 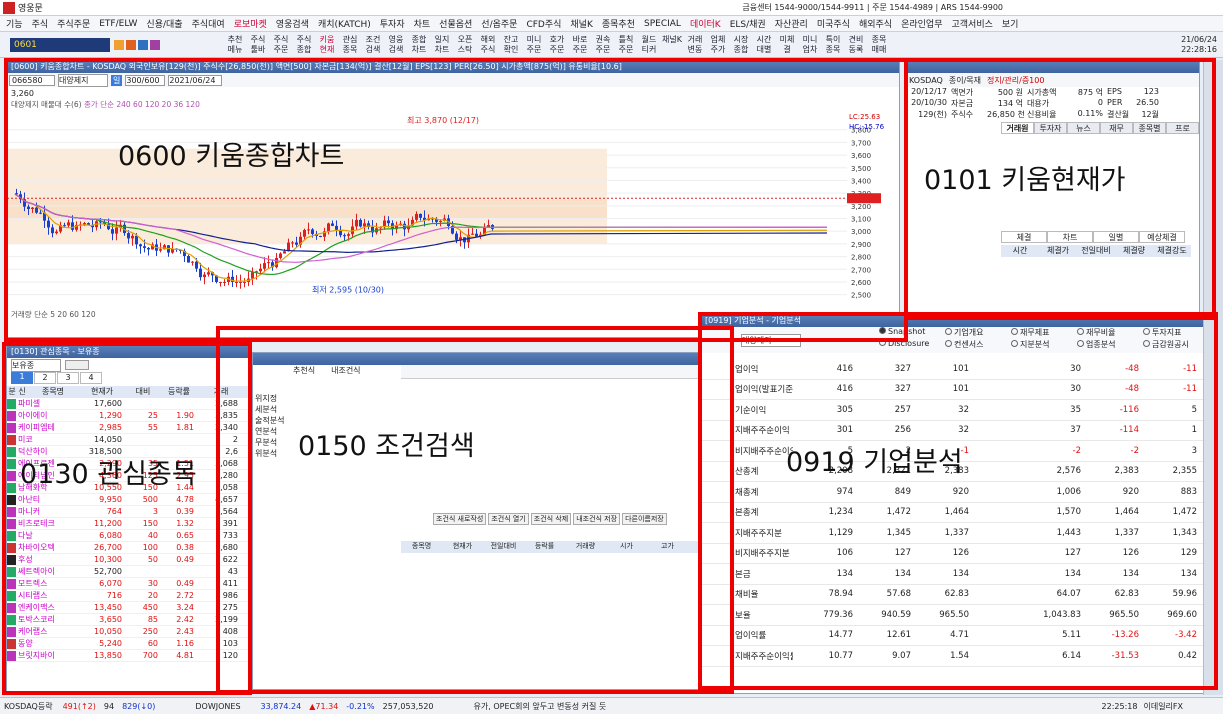 What do you see at coordinates (128, 524) in the screenshot?
I see `watch-row: 비츠로테크 11,200 150 1.32 391` at bounding box center [128, 524].